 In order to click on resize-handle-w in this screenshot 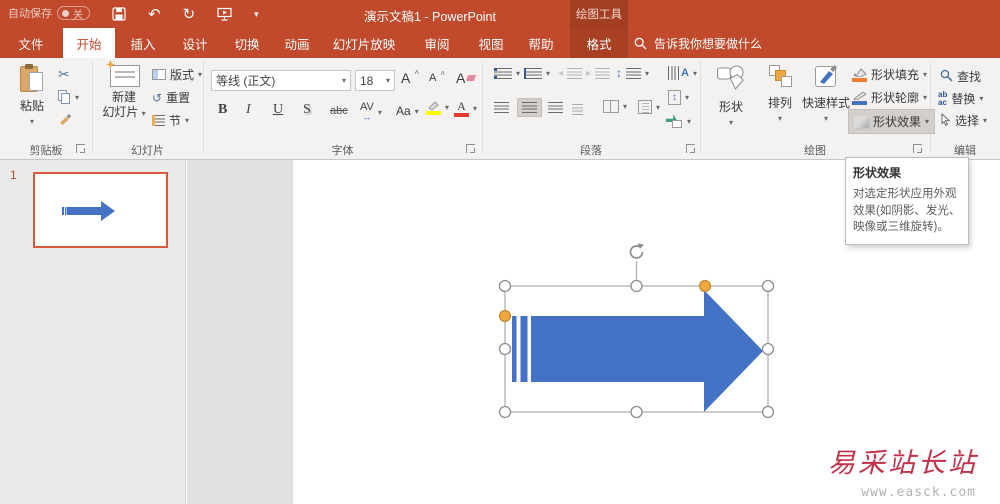, I will do `click(505, 349)`.